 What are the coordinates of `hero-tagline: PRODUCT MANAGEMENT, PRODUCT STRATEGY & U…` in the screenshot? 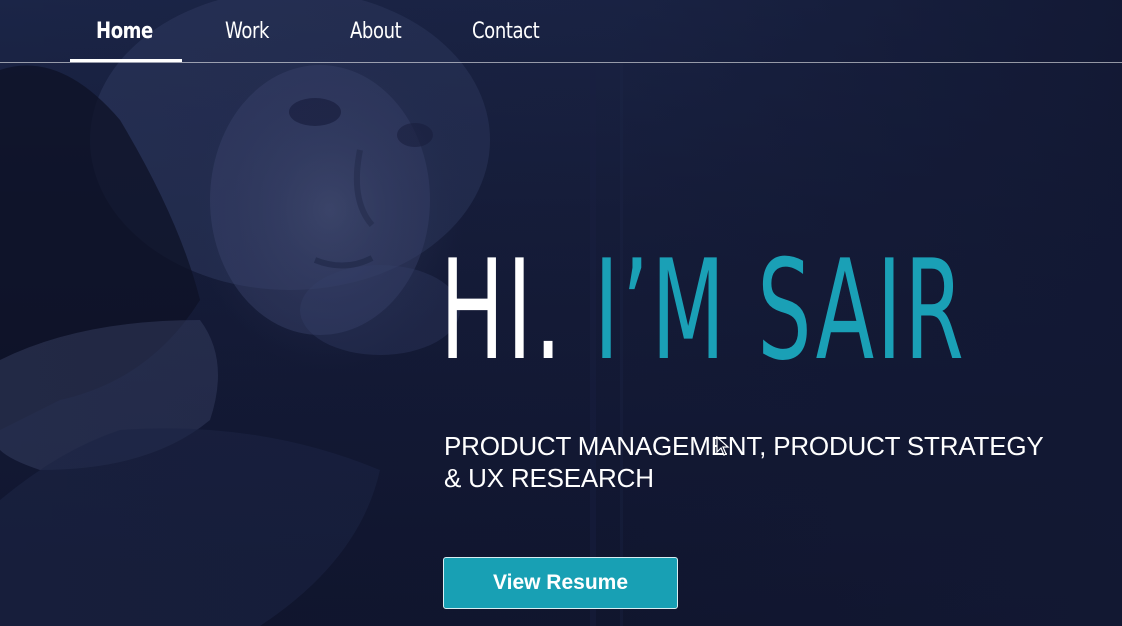 It's located at (764, 462).